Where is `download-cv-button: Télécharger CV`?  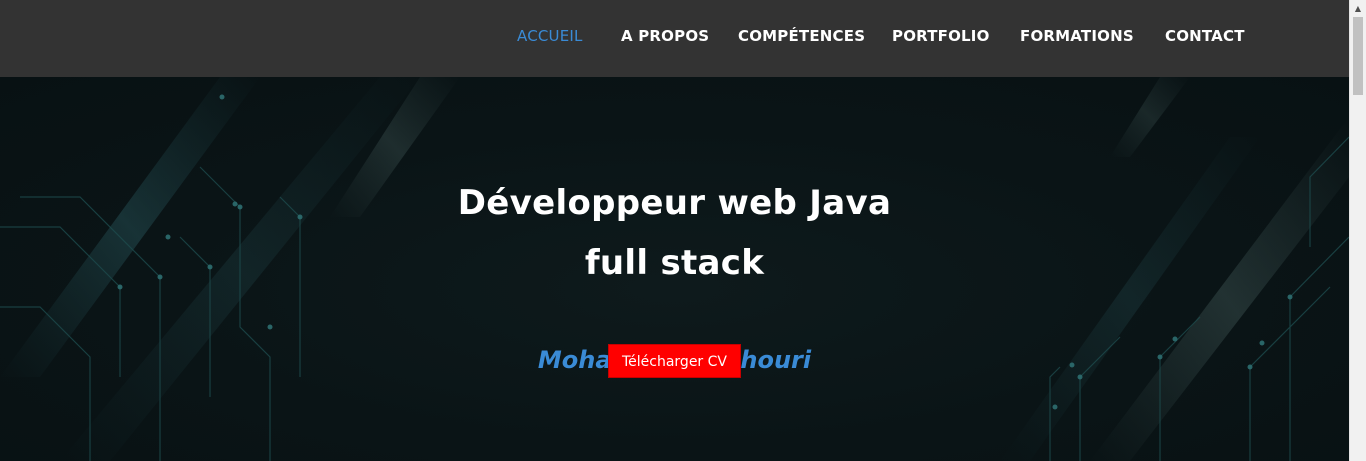 download-cv-button: Télécharger CV is located at coordinates (674, 361).